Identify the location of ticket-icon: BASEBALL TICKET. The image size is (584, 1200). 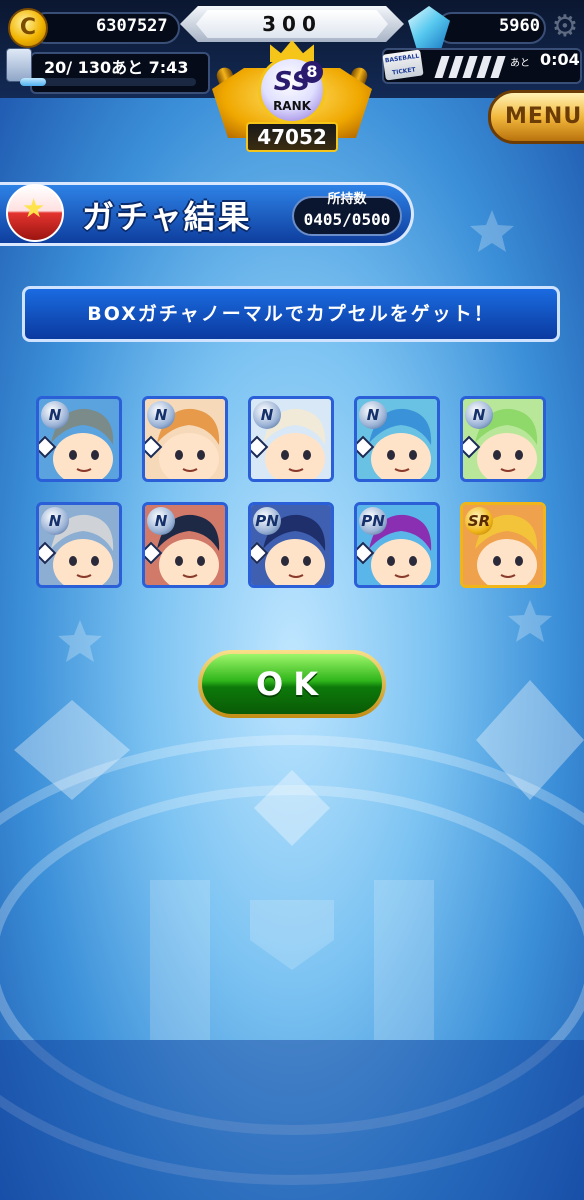
(403, 65).